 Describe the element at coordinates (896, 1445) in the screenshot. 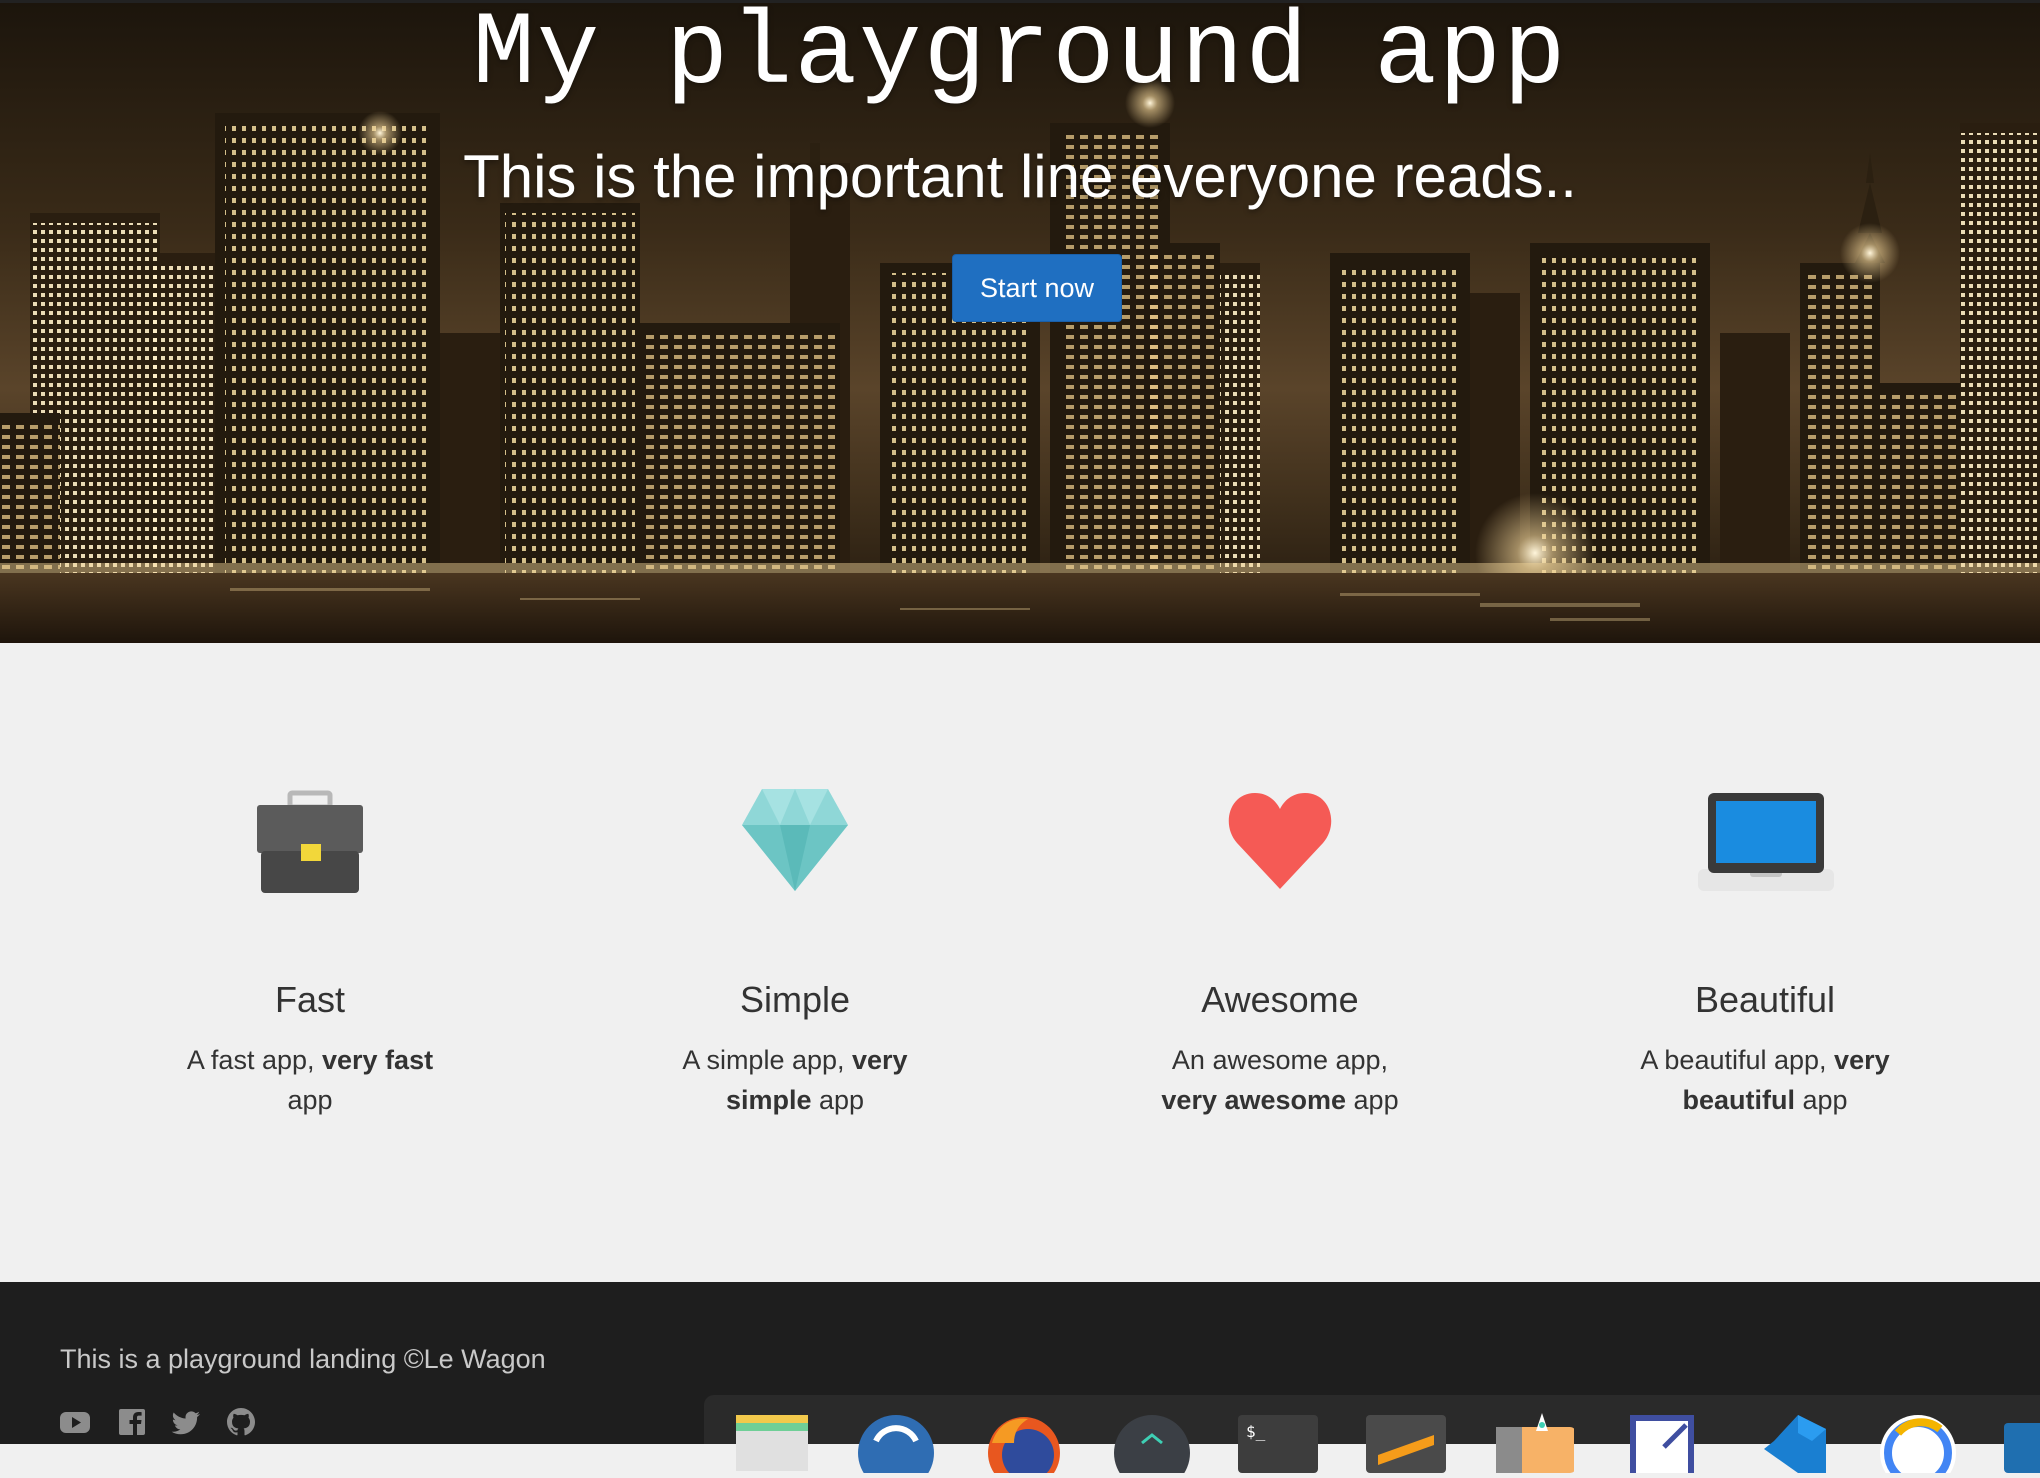

I see `browser-app-icon` at that location.